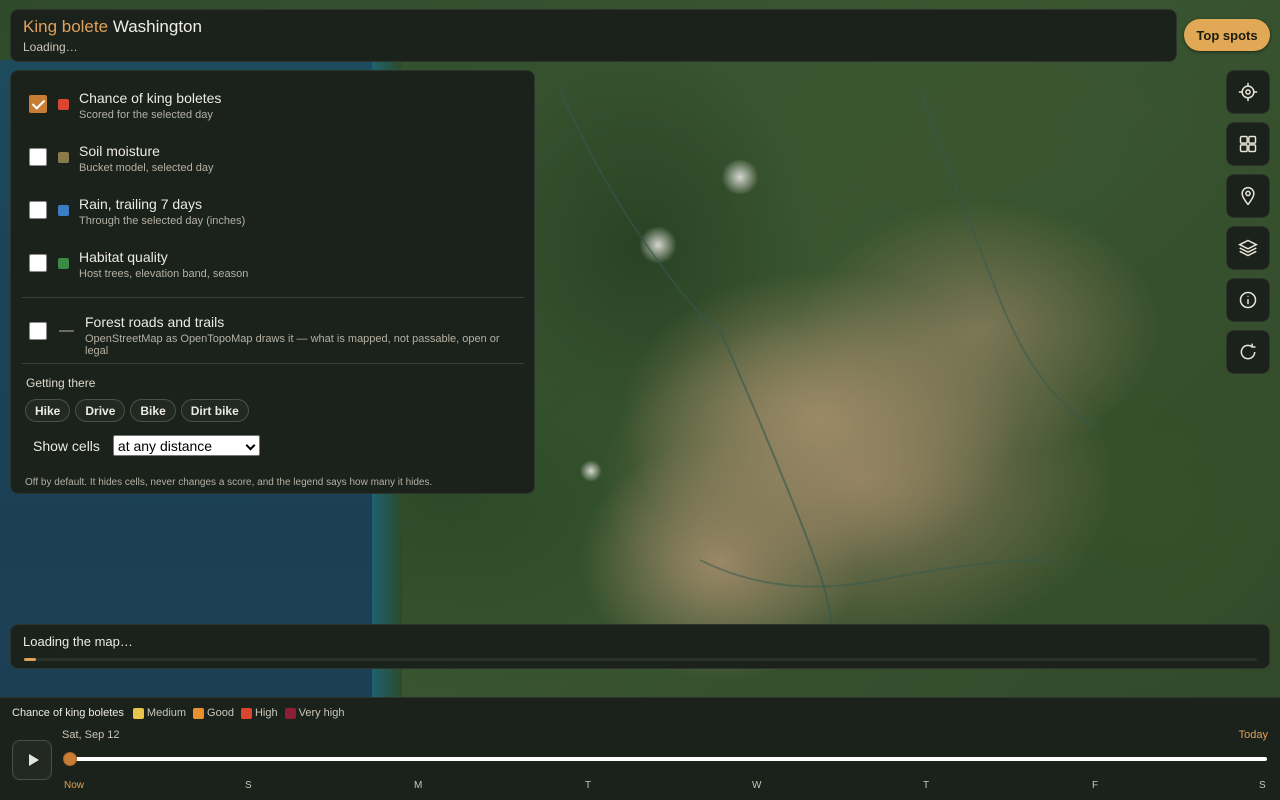  What do you see at coordinates (48, 410) in the screenshot?
I see `mode-hike-button: Hike` at bounding box center [48, 410].